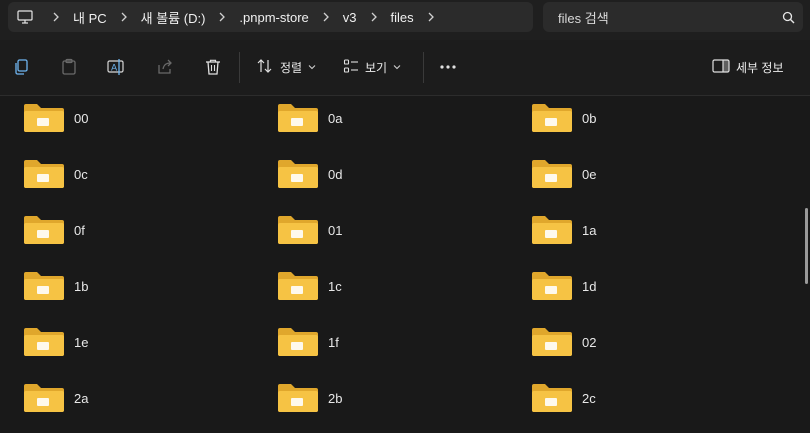 The width and height of the screenshot is (810, 433). What do you see at coordinates (589, 230) in the screenshot?
I see `folder-name: 1a` at bounding box center [589, 230].